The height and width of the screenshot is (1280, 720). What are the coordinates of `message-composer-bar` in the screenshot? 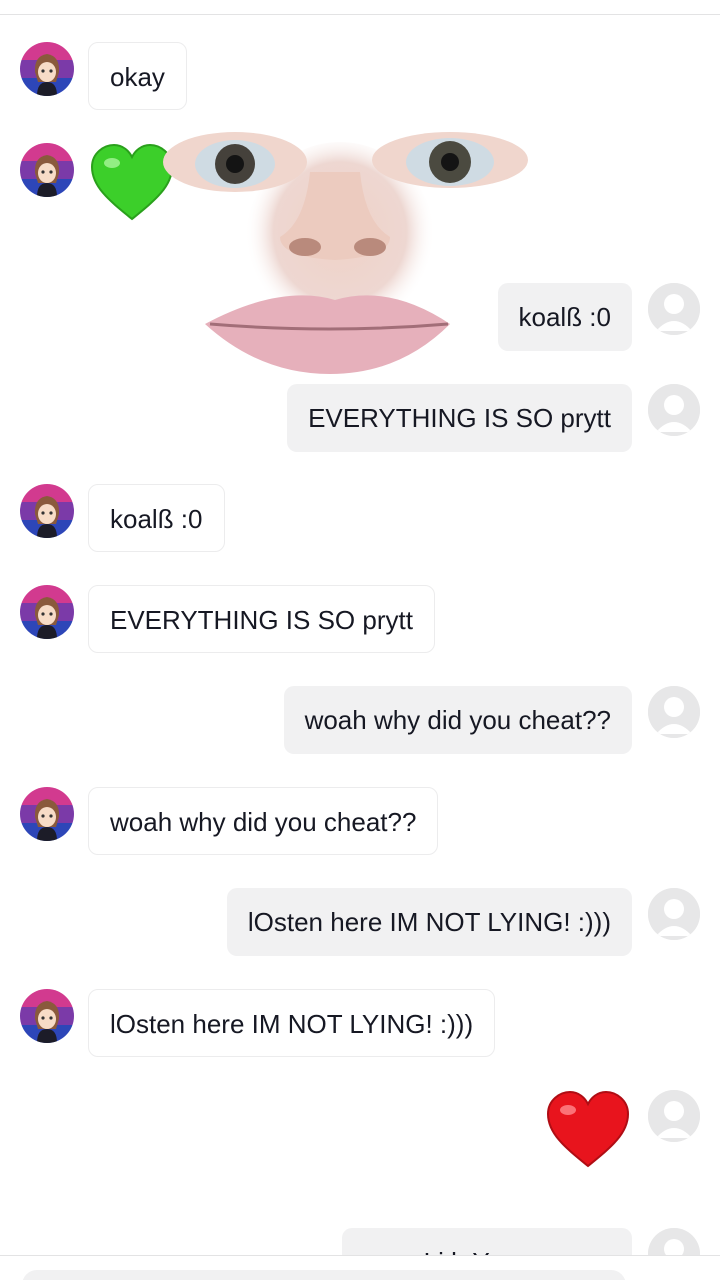 It's located at (360, 1267).